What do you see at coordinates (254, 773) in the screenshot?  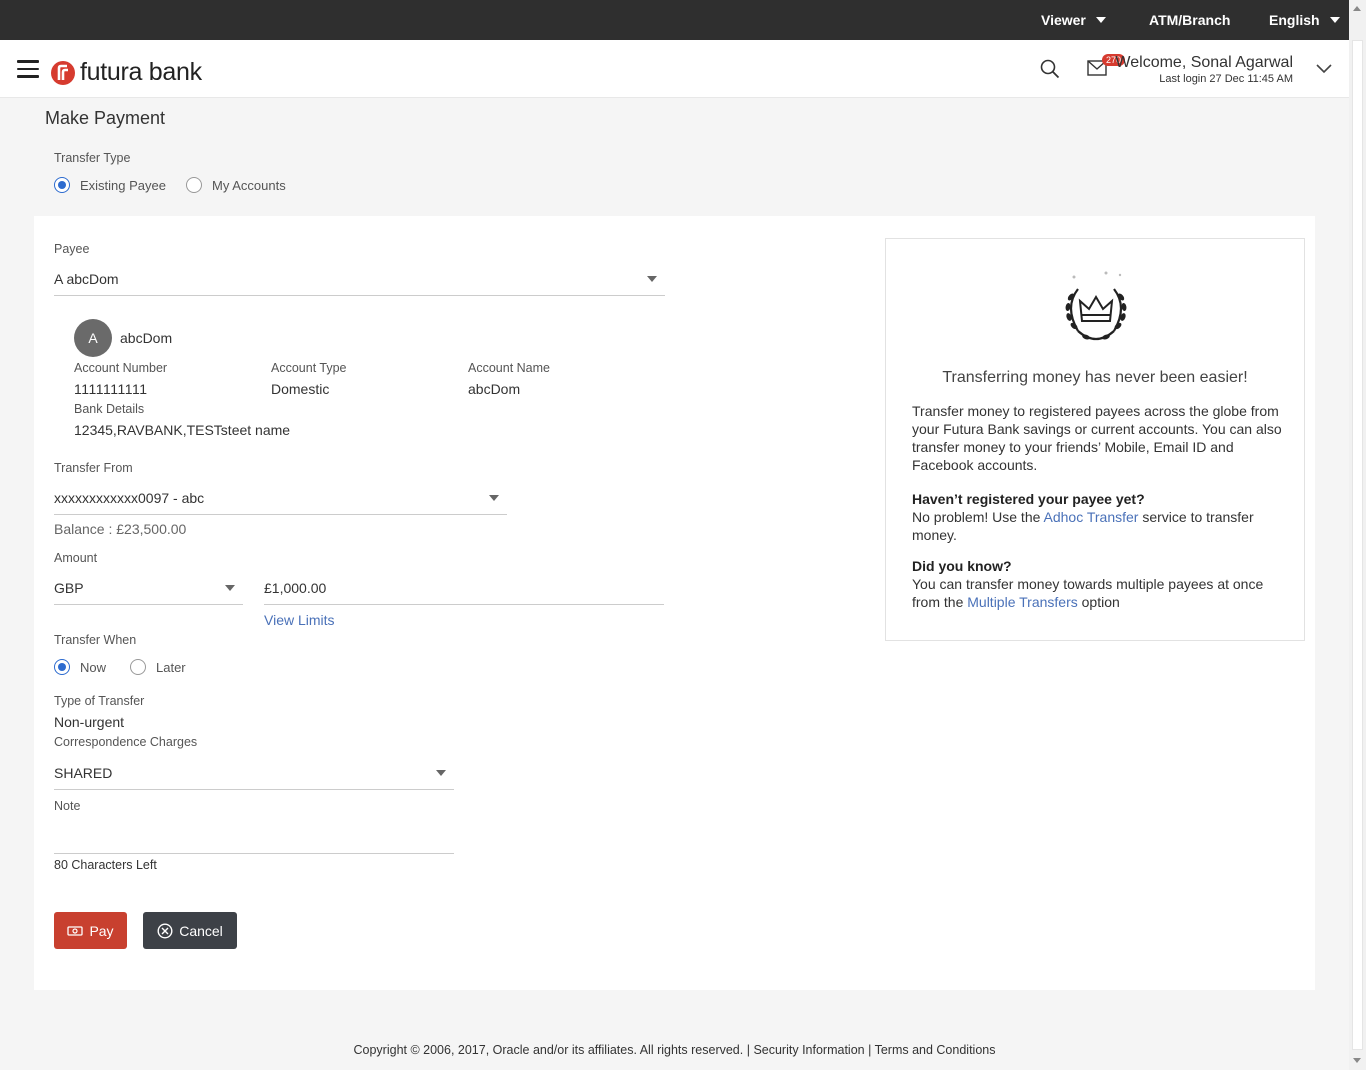 I see `correspondence-charges-select: SHARED` at bounding box center [254, 773].